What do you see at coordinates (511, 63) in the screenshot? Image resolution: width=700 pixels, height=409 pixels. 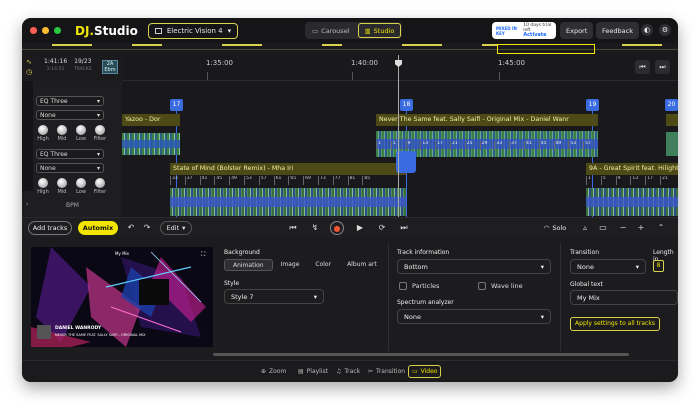 I see `ruler-label: 1:45:00` at bounding box center [511, 63].